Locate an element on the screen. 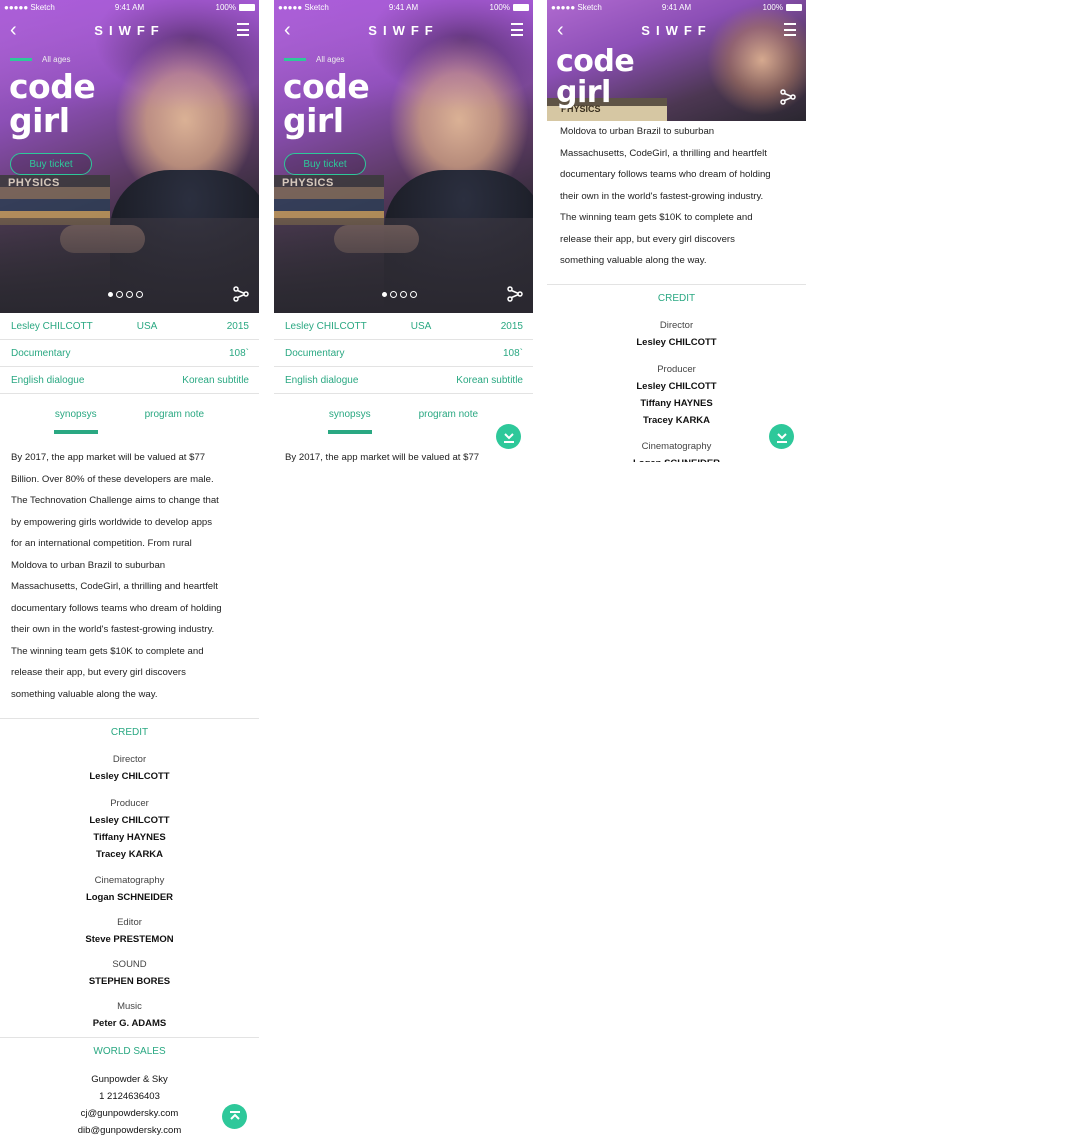  world-sales-title: WORLD SALES is located at coordinates (129, 1051).